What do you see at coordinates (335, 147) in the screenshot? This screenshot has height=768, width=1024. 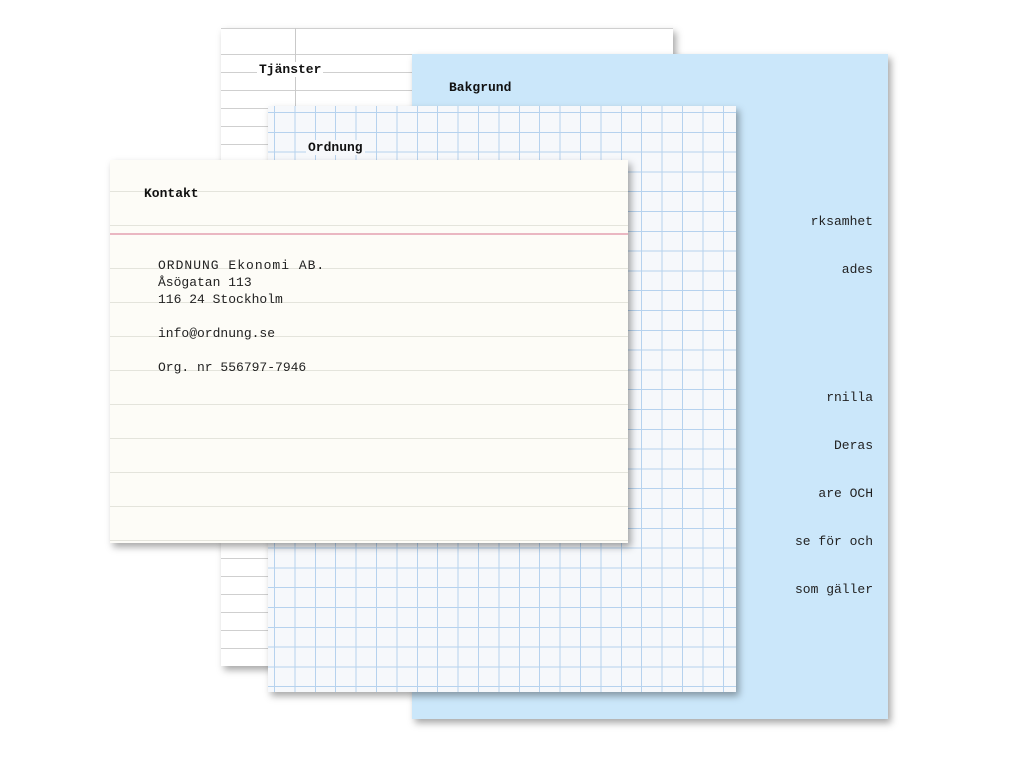 I see `card-title-ordnung: Ordnung` at bounding box center [335, 147].